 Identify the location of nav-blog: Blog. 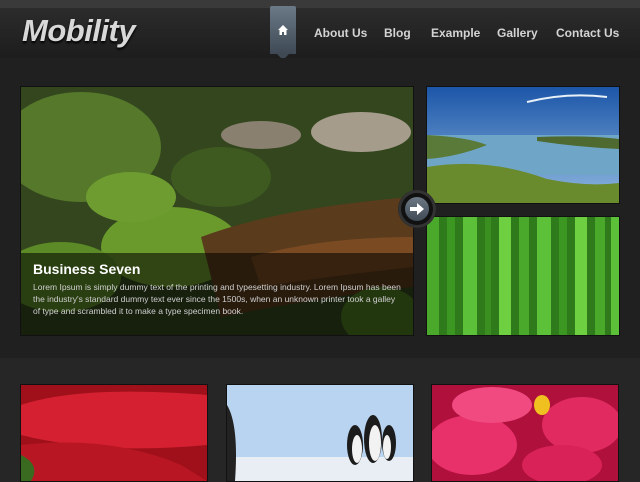
(397, 33).